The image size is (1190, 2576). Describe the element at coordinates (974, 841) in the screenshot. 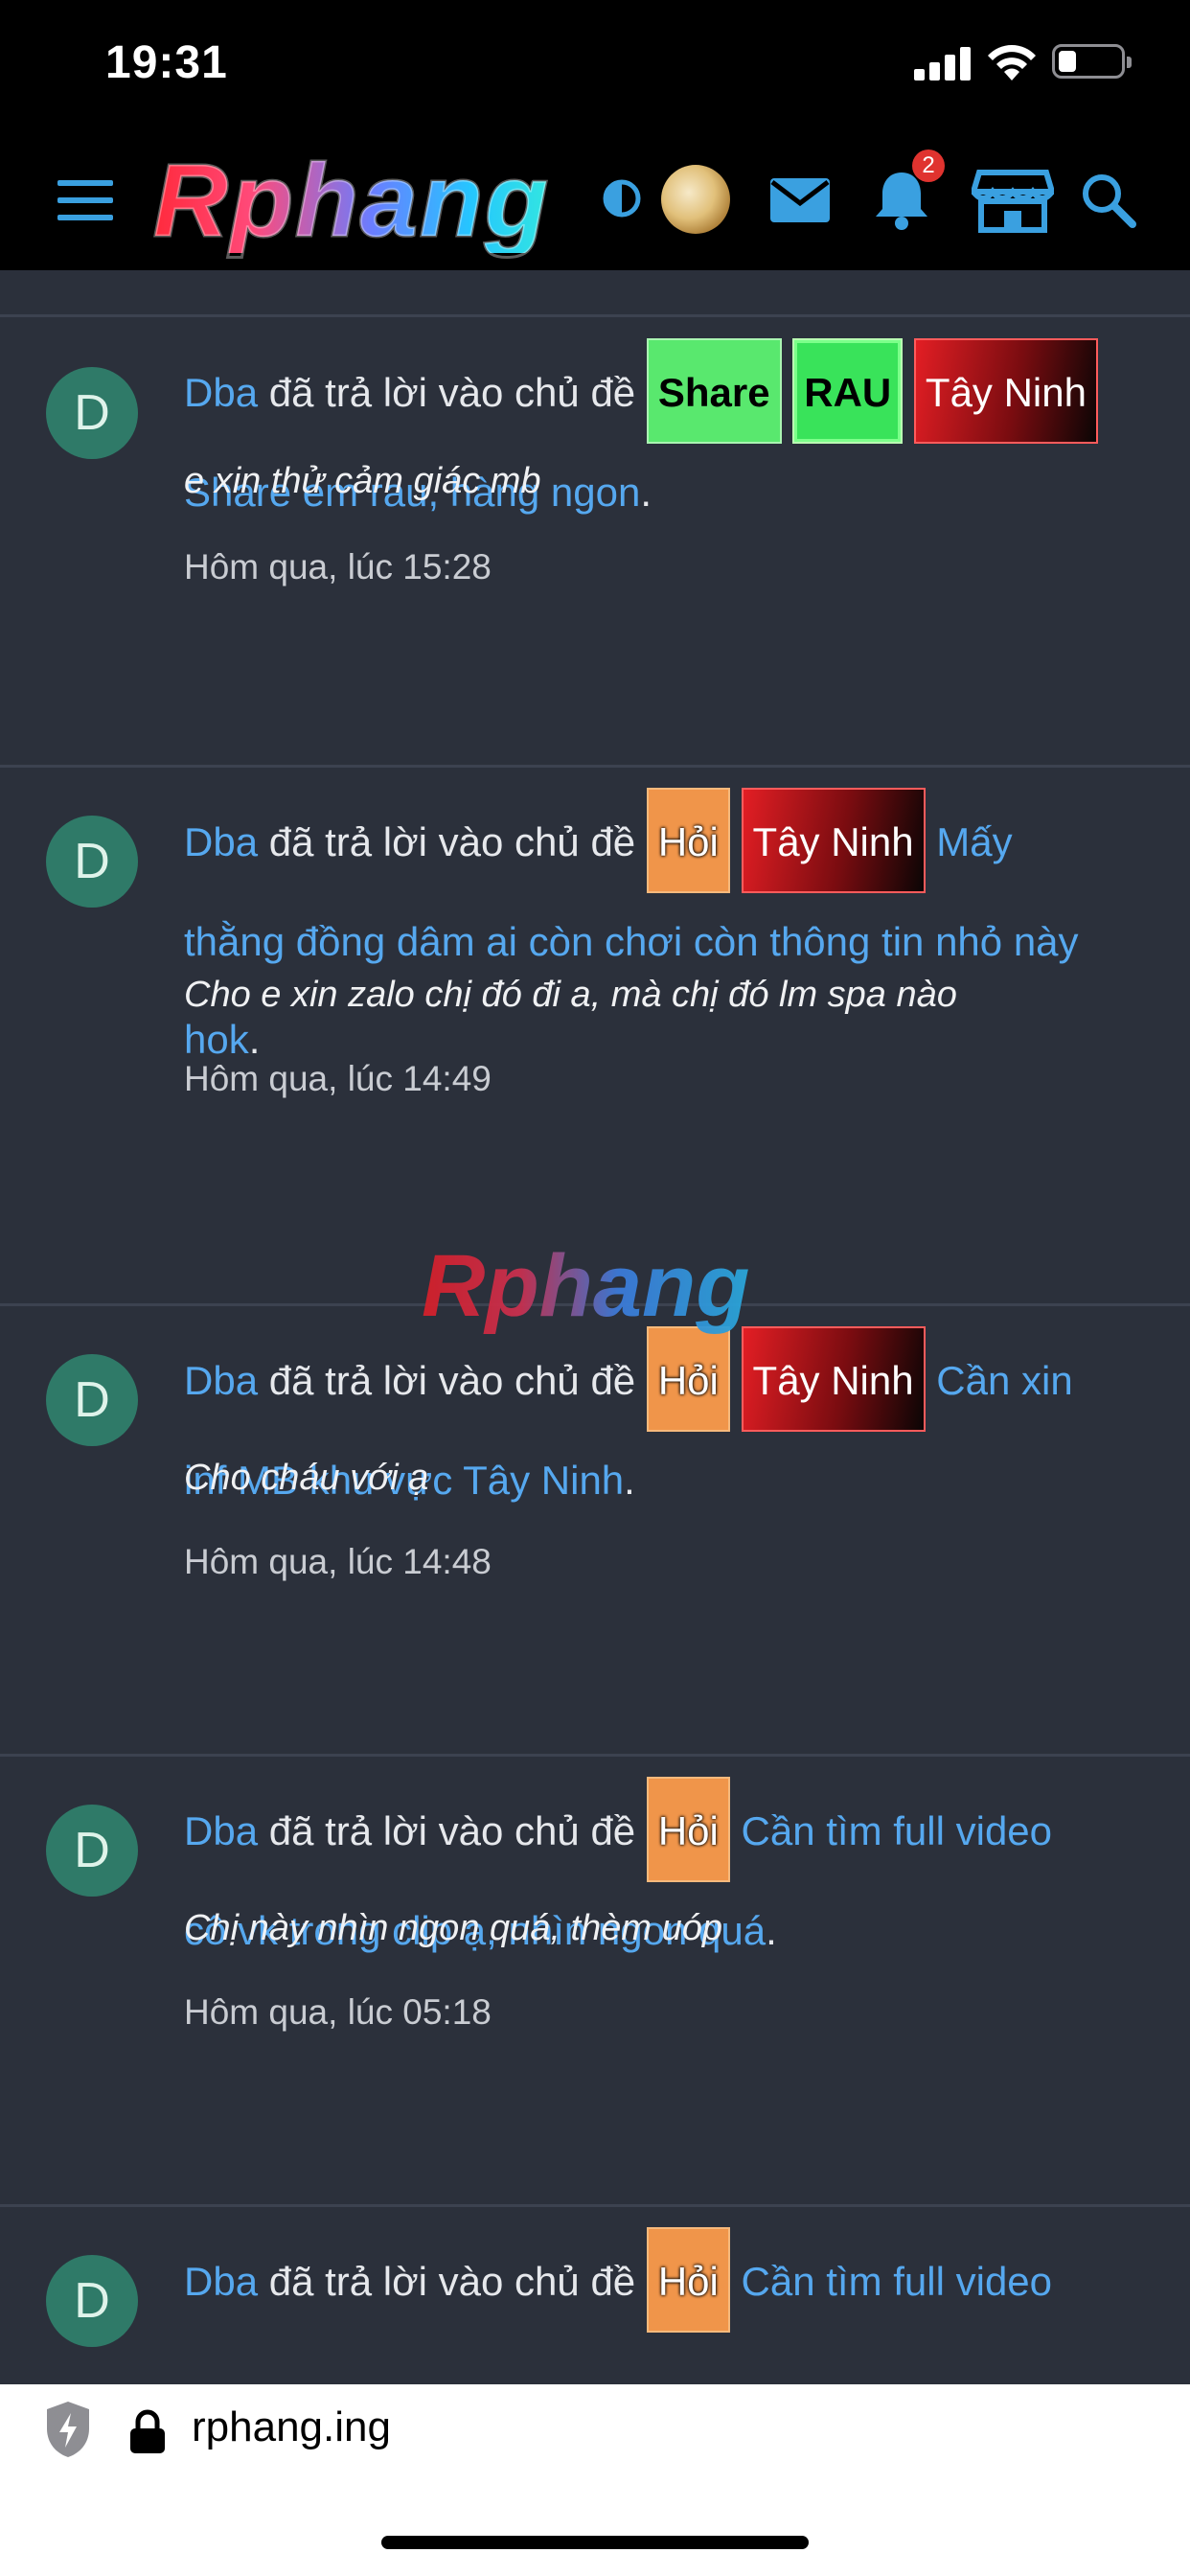

I see `thread-link: Mấy` at that location.